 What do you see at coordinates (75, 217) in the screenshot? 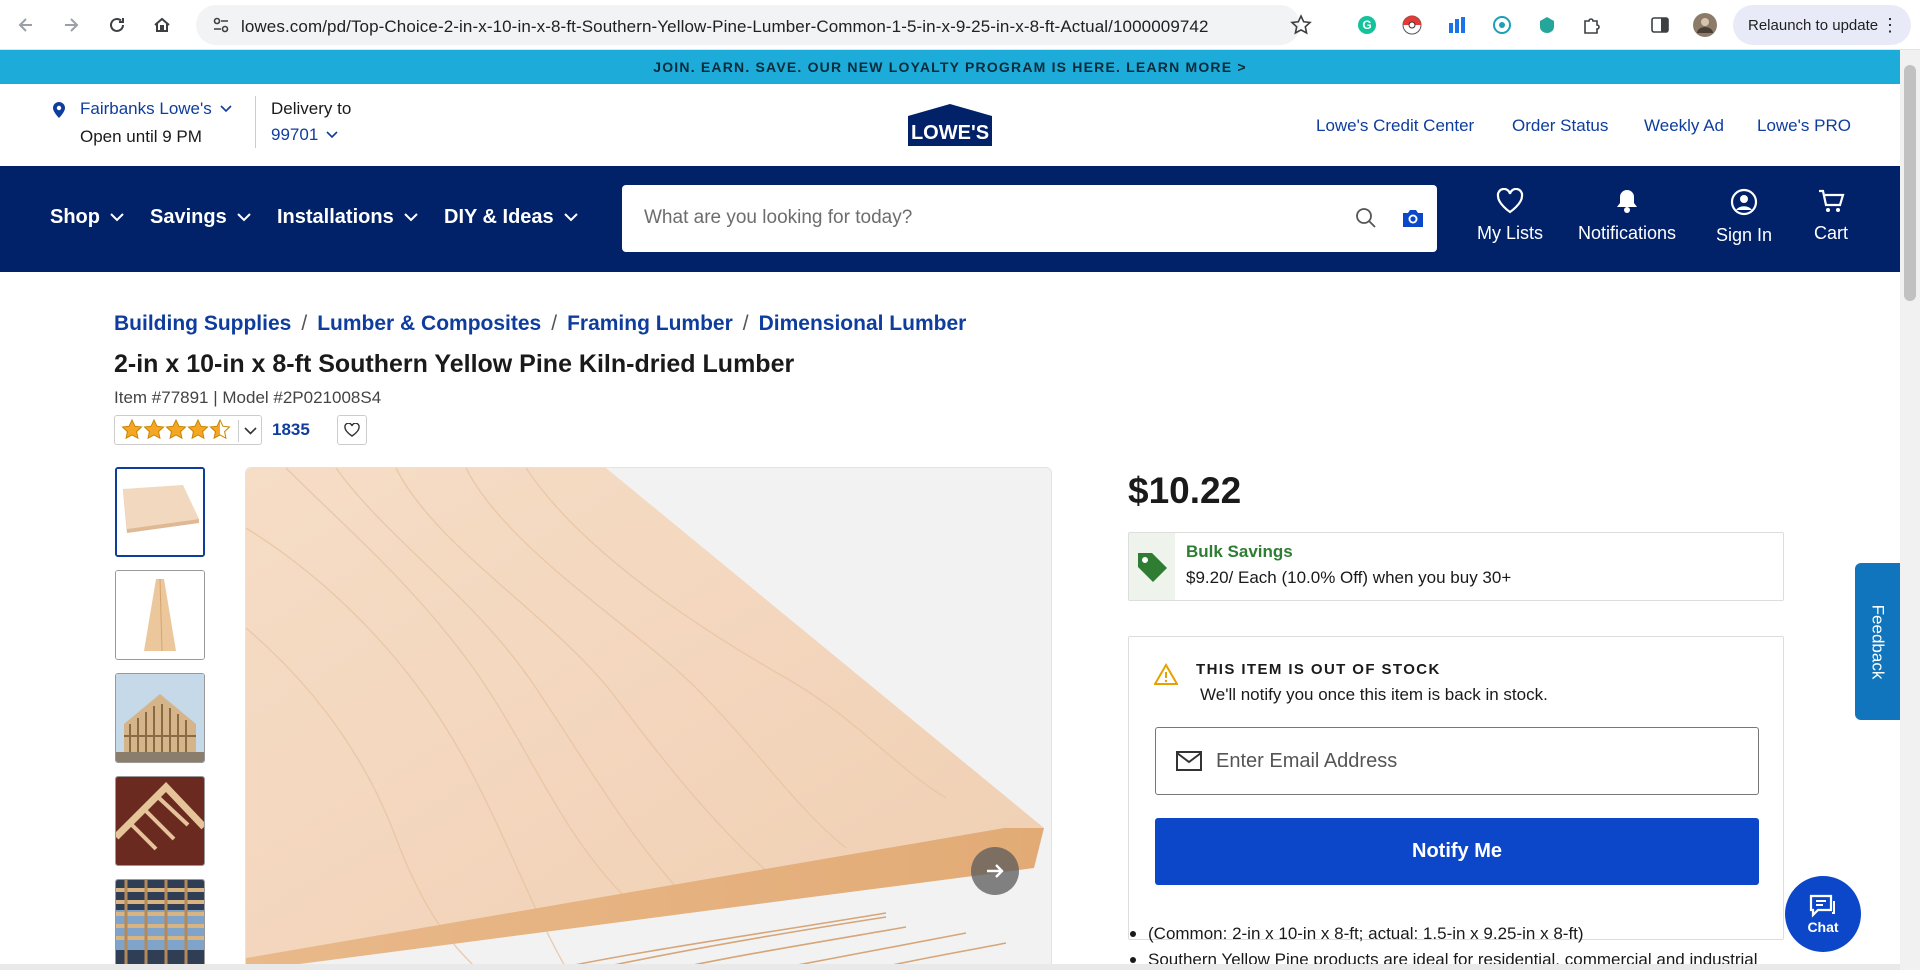
I see `nav-shop-label: Shop` at bounding box center [75, 217].